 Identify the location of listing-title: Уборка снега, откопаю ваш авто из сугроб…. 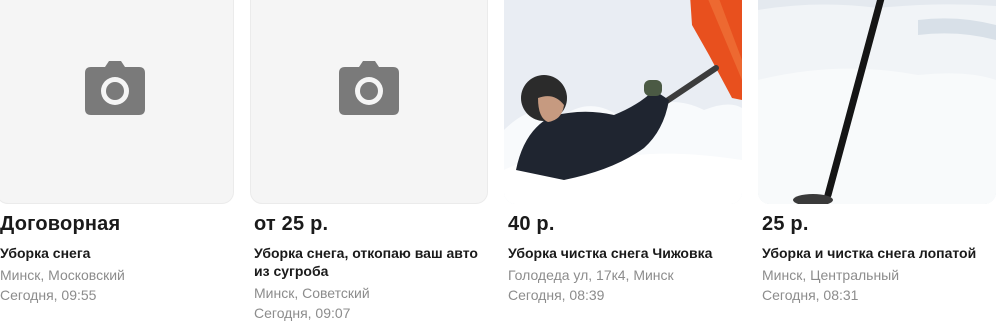
(369, 262).